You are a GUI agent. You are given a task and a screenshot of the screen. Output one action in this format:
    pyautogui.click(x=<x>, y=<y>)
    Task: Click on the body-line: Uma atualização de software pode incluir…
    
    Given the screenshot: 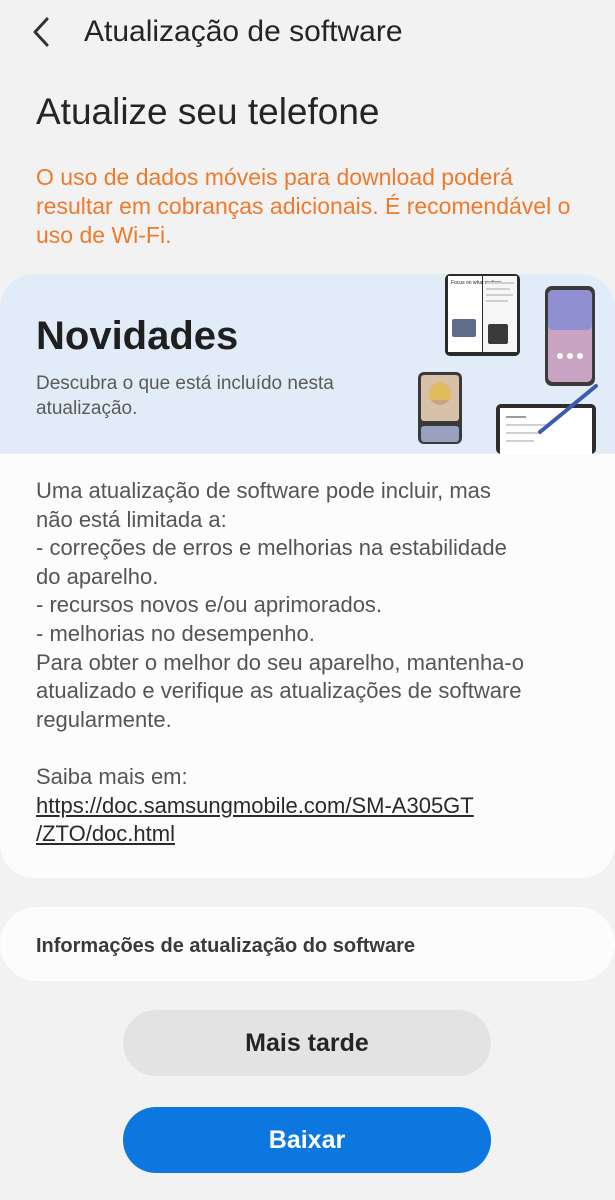 What is the action you would take?
    pyautogui.click(x=263, y=490)
    